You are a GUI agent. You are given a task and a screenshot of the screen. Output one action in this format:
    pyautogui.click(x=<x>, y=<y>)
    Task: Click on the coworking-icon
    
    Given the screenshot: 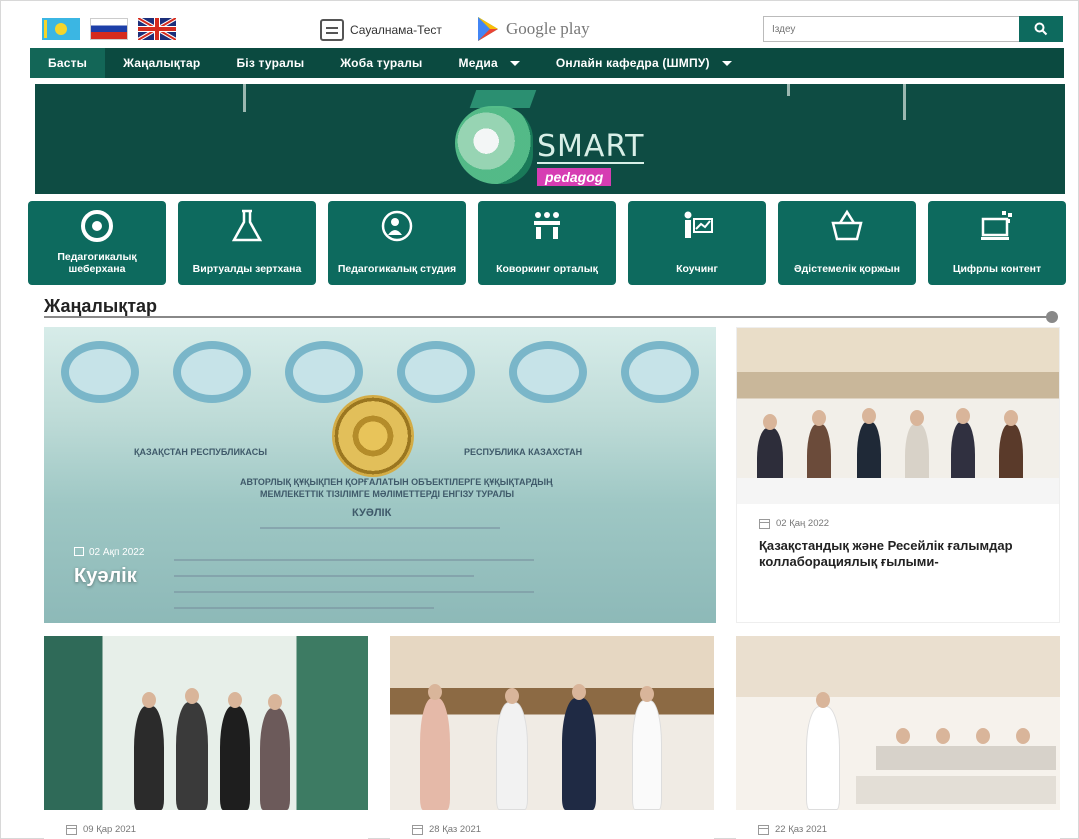 What is the action you would take?
    pyautogui.click(x=547, y=225)
    